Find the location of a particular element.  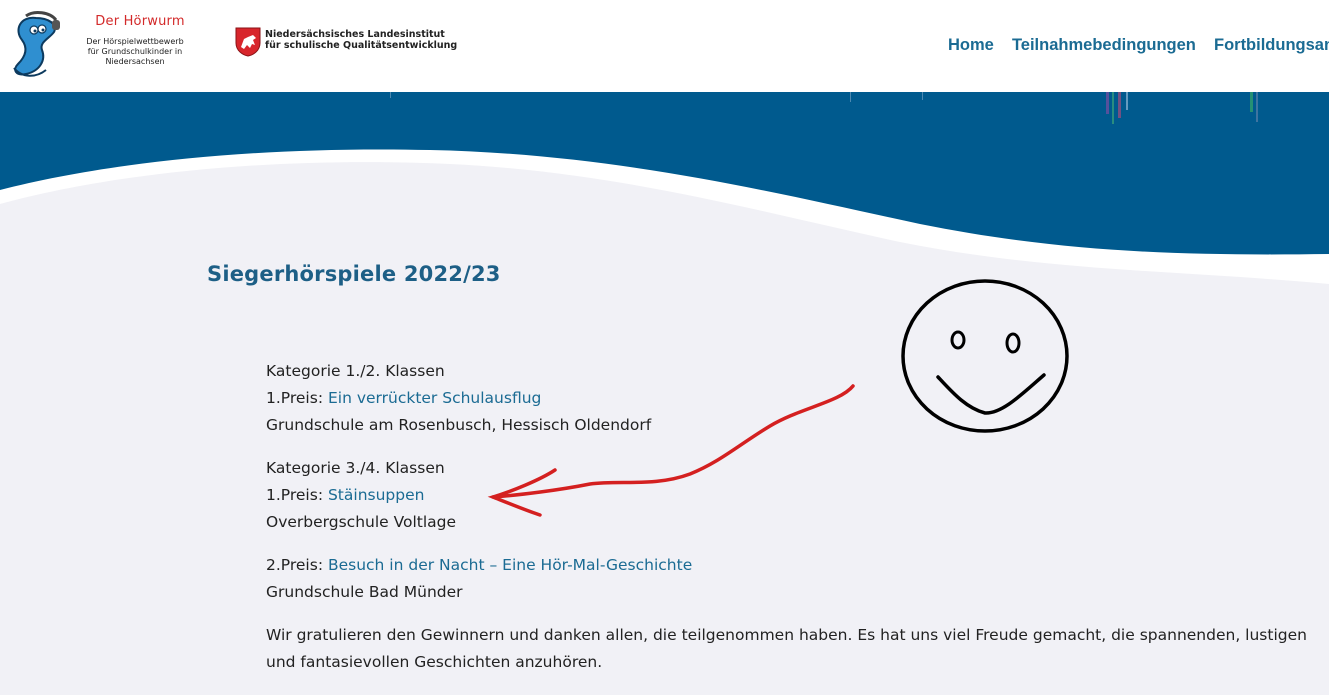

hoerwurm-logo-icon is located at coordinates (36, 44).